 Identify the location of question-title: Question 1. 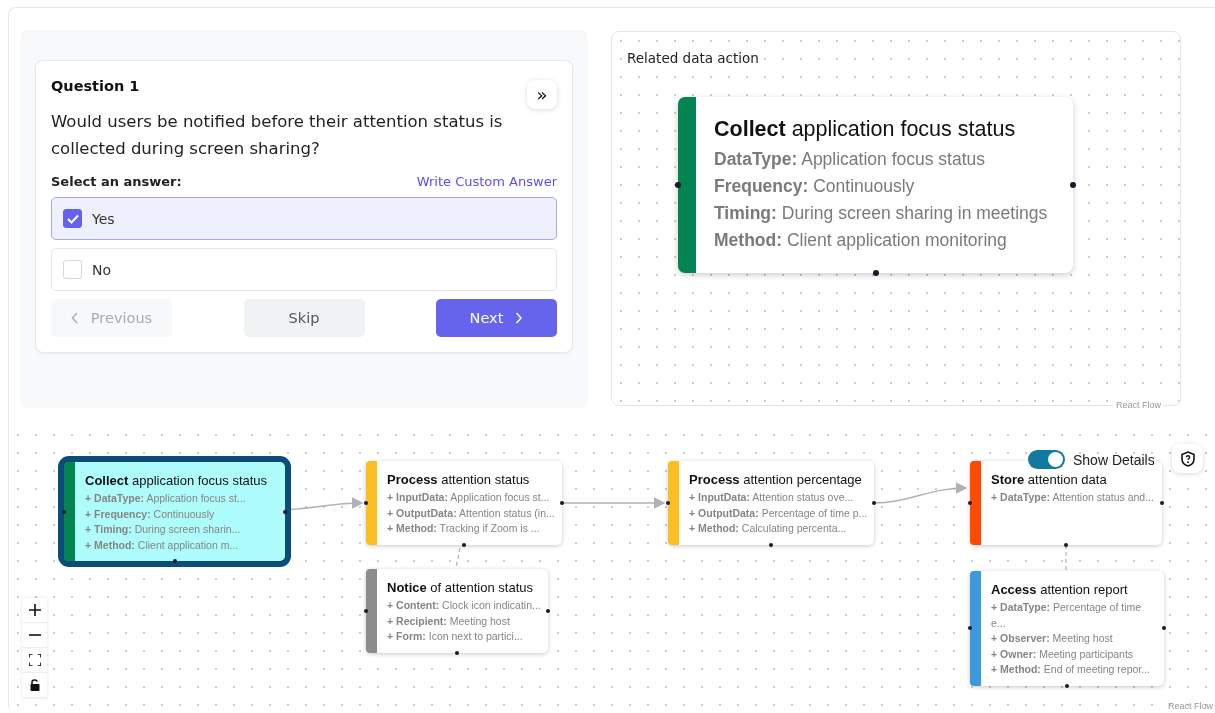
(95, 86).